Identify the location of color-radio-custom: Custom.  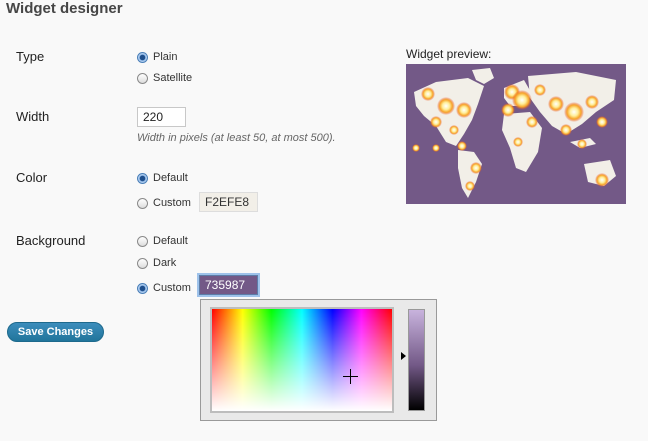
(164, 203).